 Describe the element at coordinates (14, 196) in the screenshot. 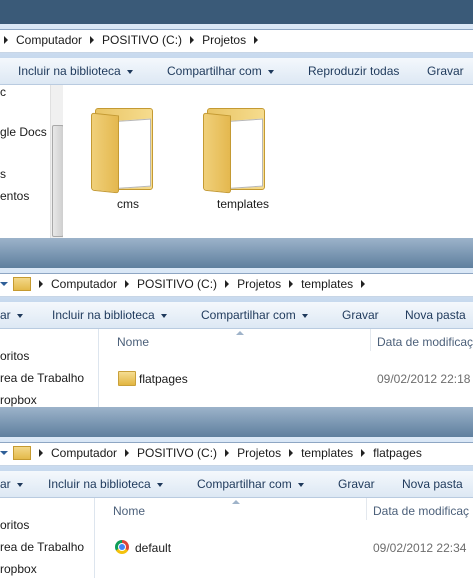

I see `nav-item: entos` at that location.